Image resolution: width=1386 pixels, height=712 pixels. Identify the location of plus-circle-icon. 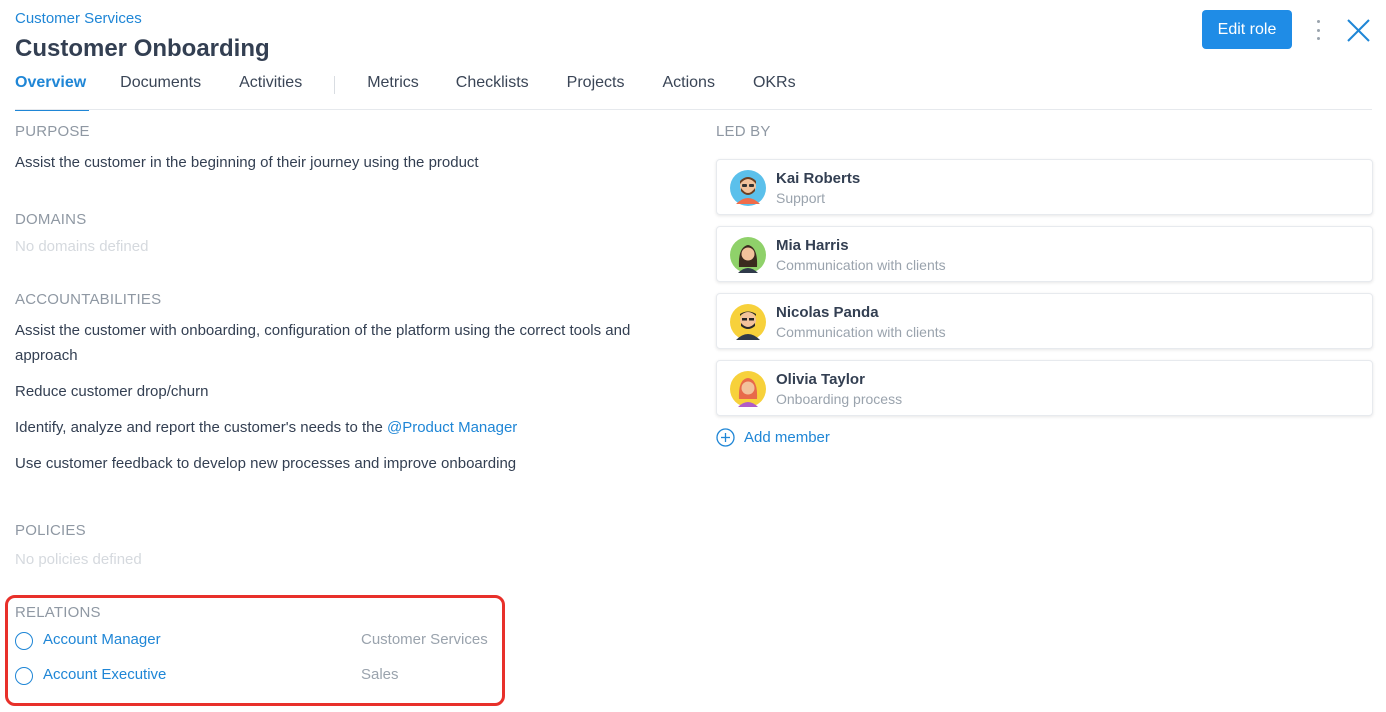
(725, 437).